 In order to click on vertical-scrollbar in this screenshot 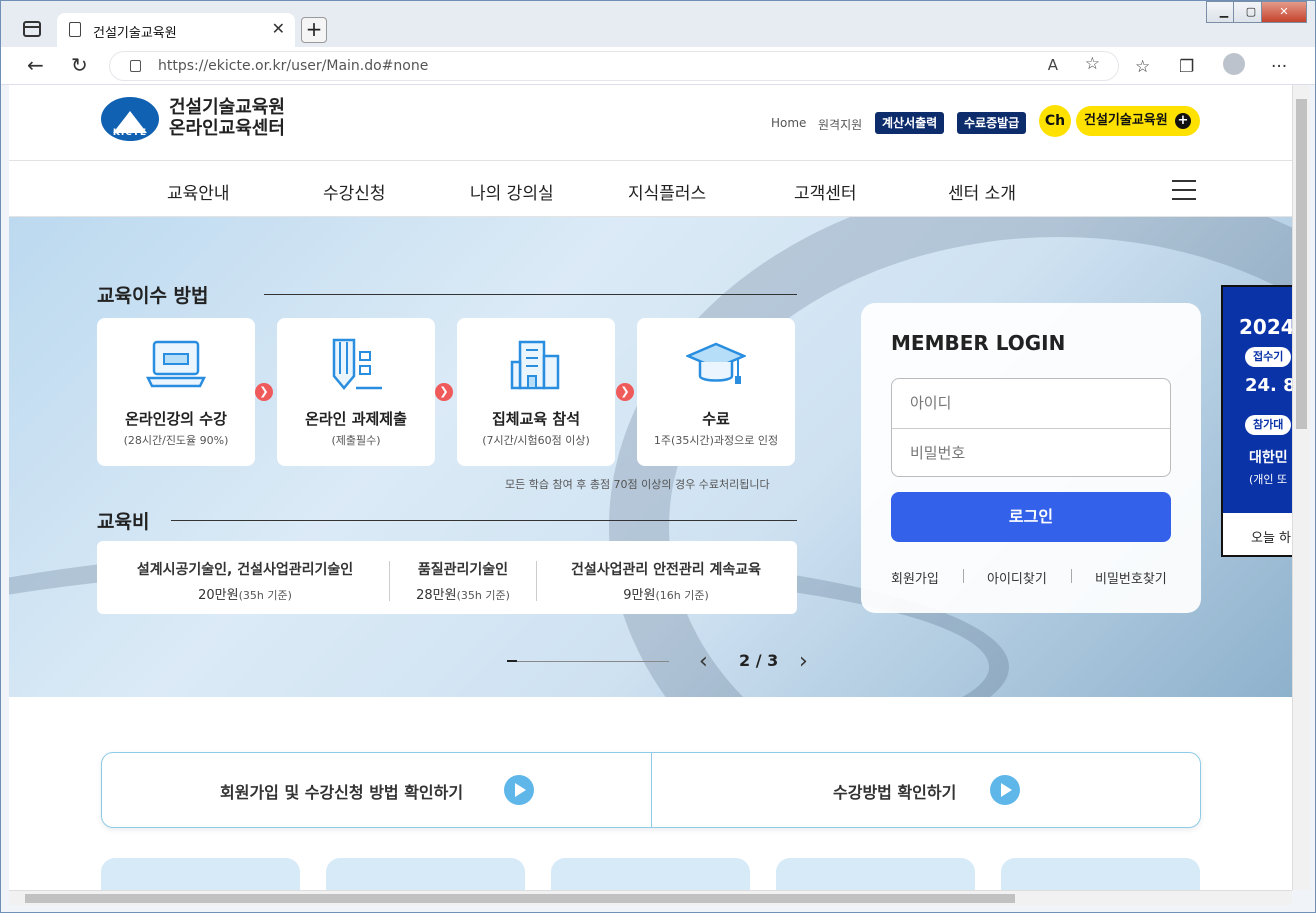, I will do `click(1301, 487)`.